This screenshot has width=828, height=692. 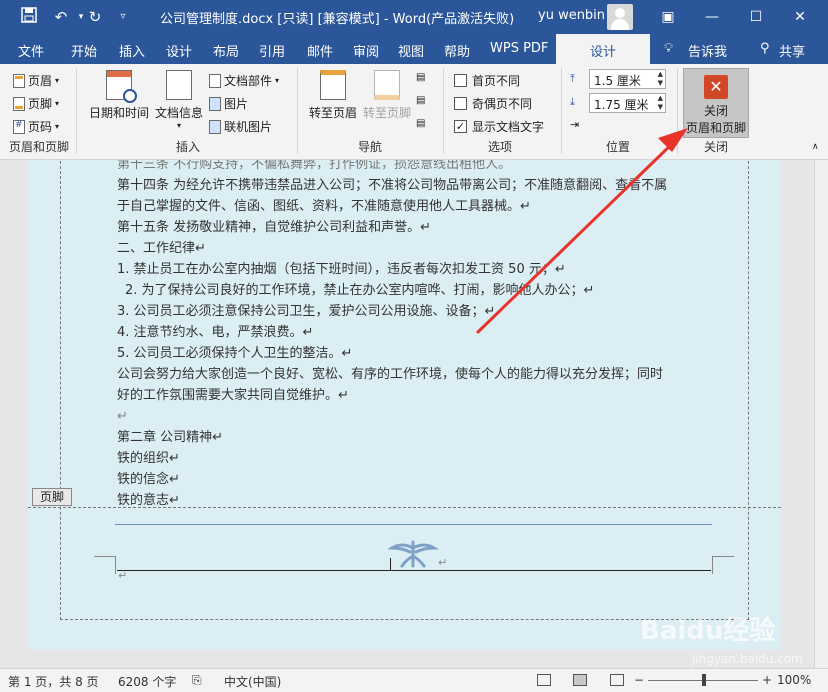 I want to click on footer-bottom-input: 1.75 厘米 ▲ ▼, so click(x=627, y=103).